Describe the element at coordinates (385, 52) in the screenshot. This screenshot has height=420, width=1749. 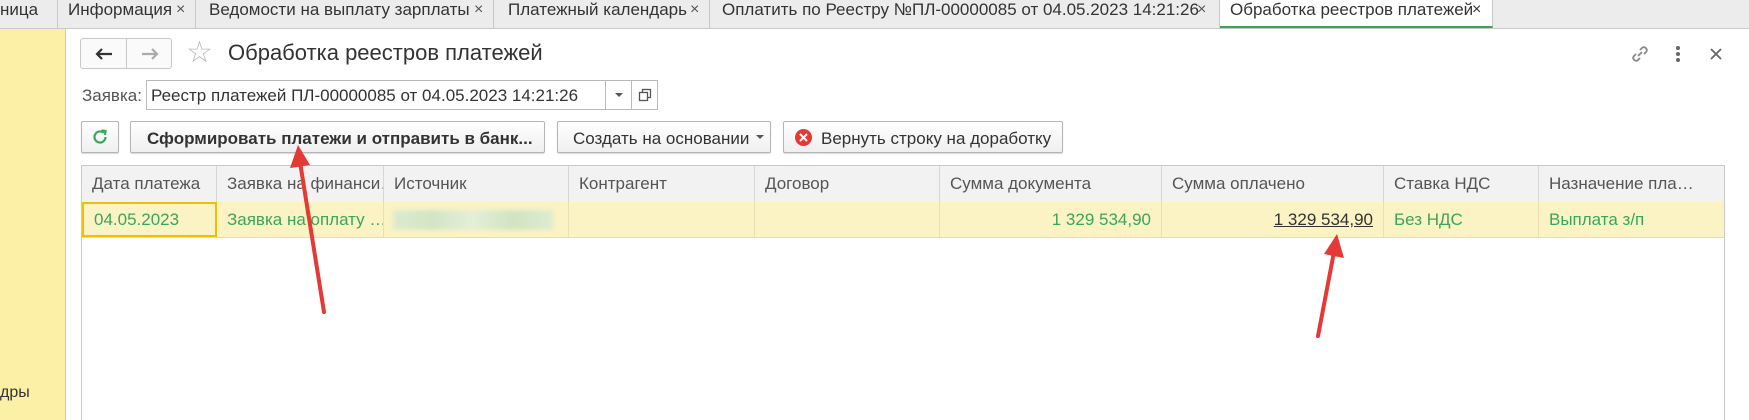
I see `page-title: Обработка реестров платежей` at that location.